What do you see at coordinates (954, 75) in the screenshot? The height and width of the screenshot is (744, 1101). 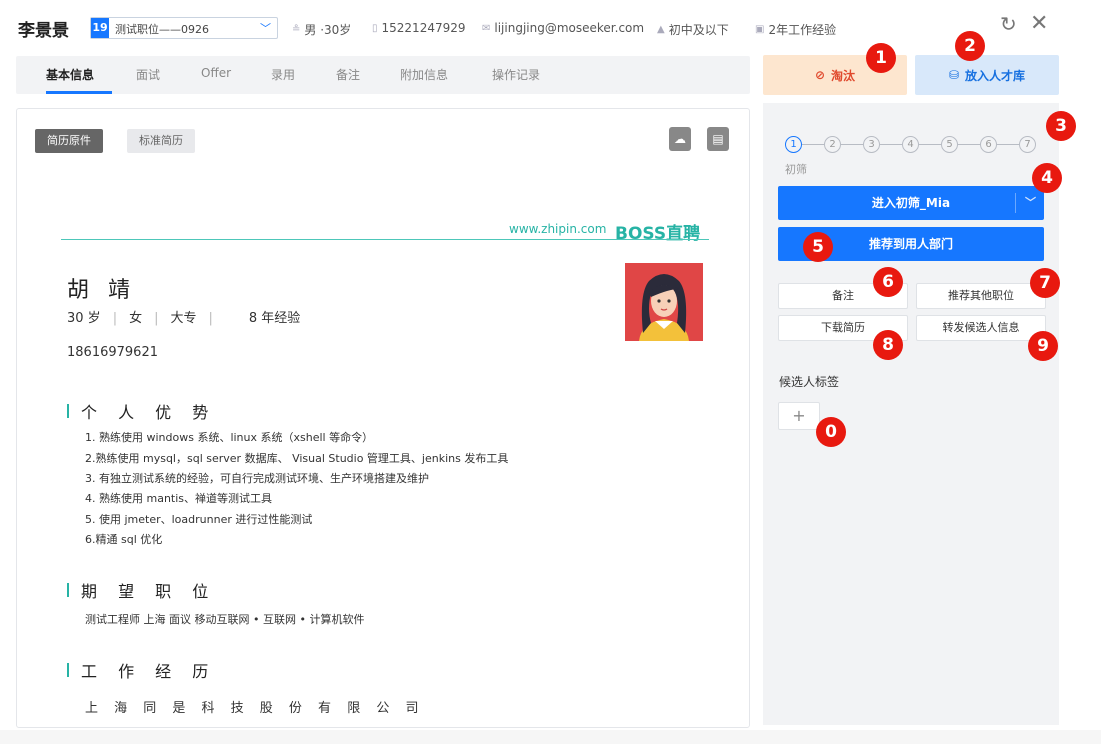 I see `inbox-icon: ⛁` at bounding box center [954, 75].